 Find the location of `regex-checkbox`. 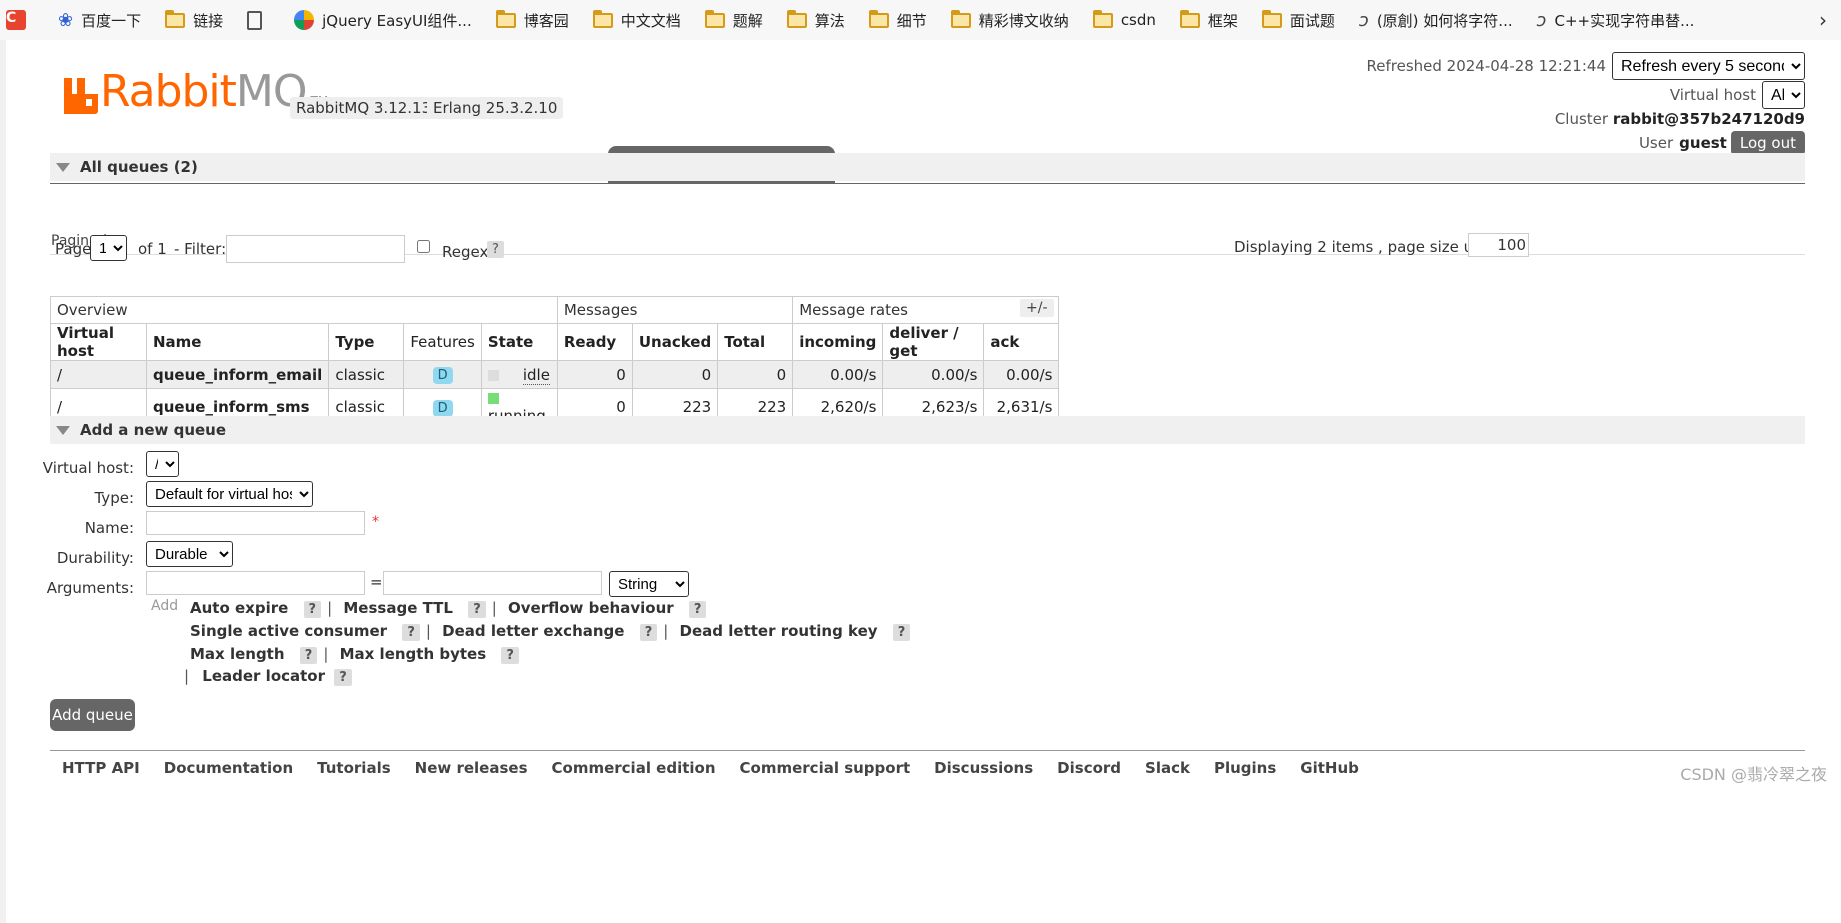

regex-checkbox is located at coordinates (423, 246).